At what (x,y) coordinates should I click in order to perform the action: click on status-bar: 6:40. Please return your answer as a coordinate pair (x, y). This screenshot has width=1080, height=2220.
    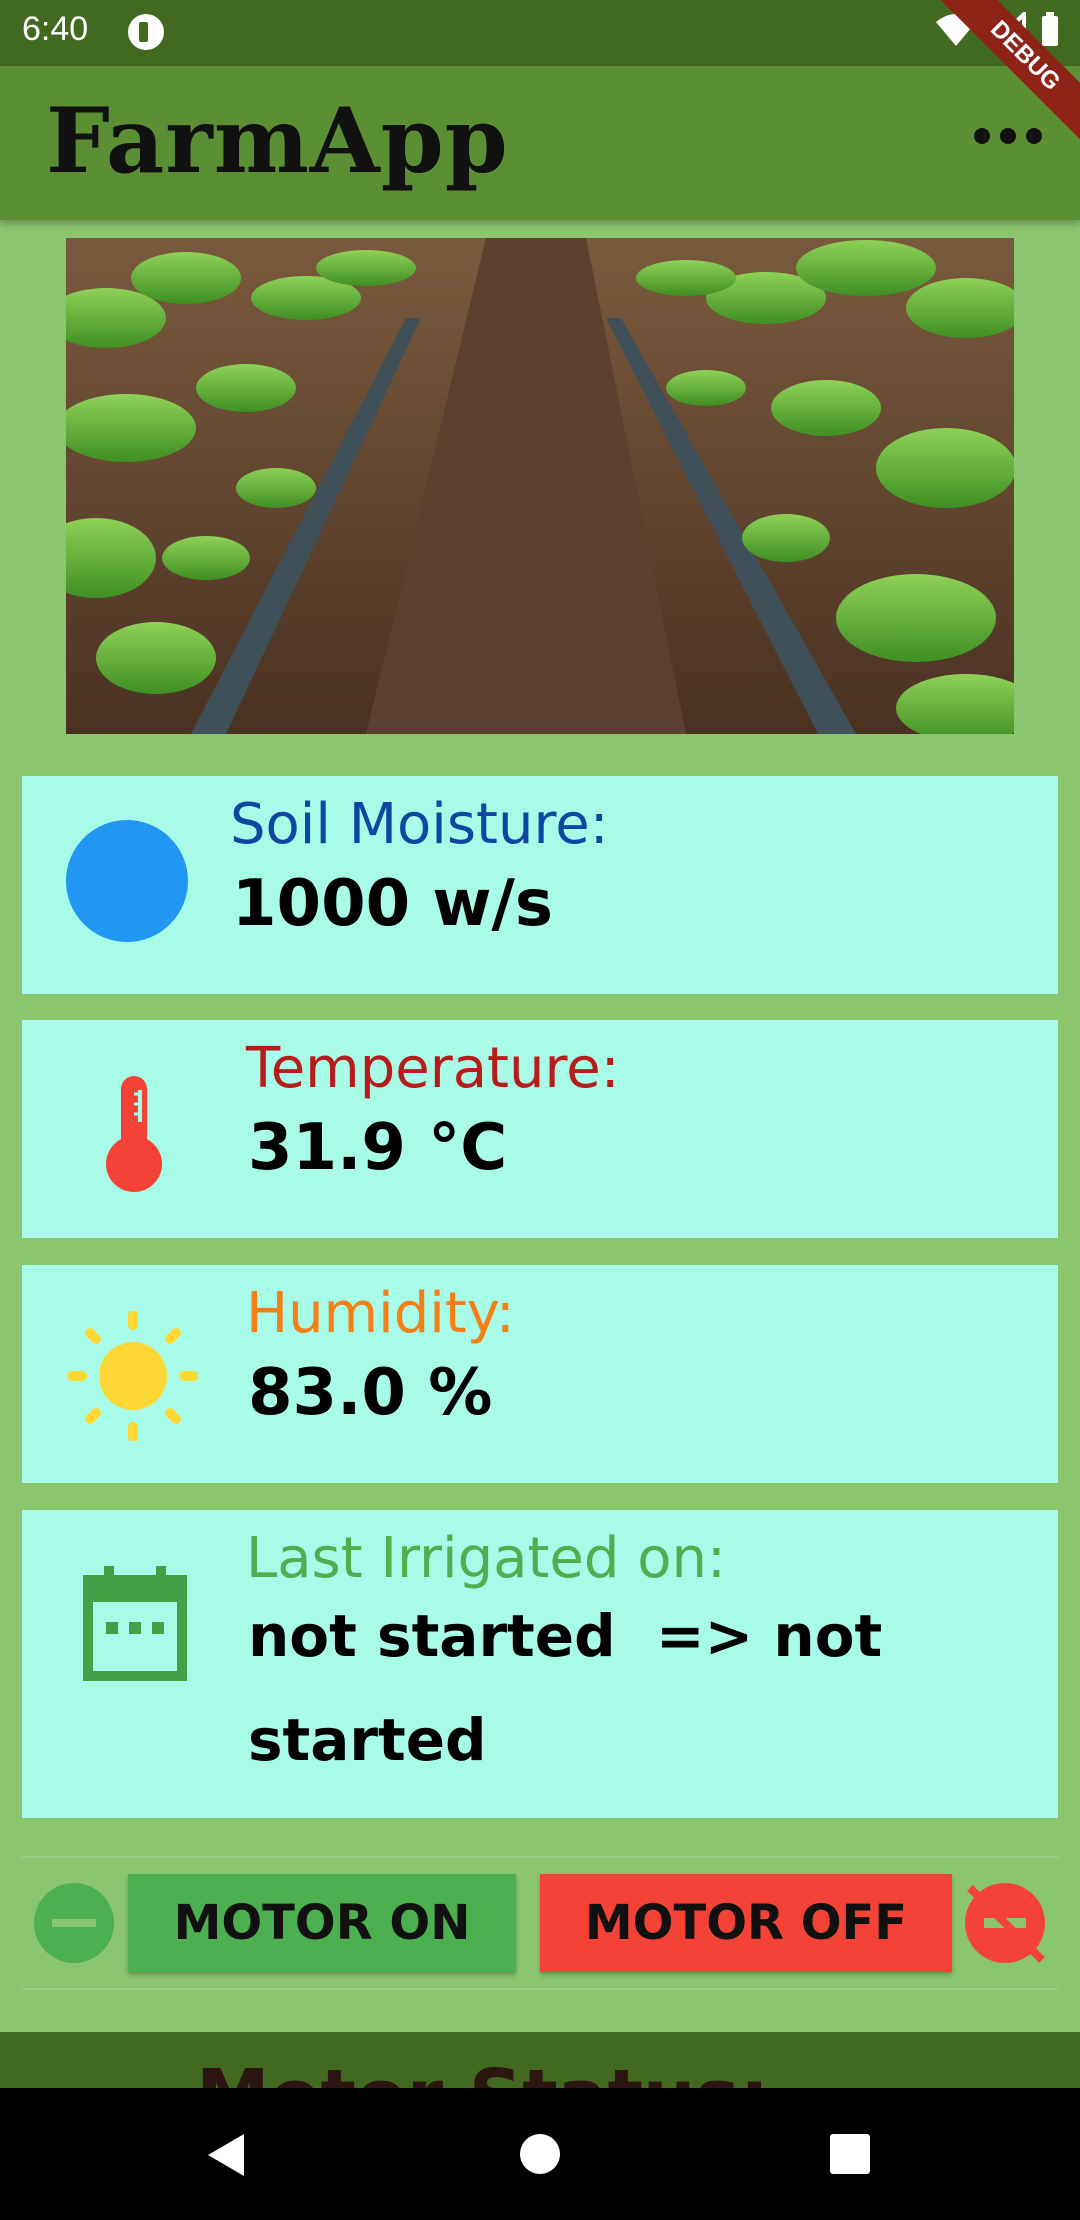
    Looking at the image, I should click on (540, 33).